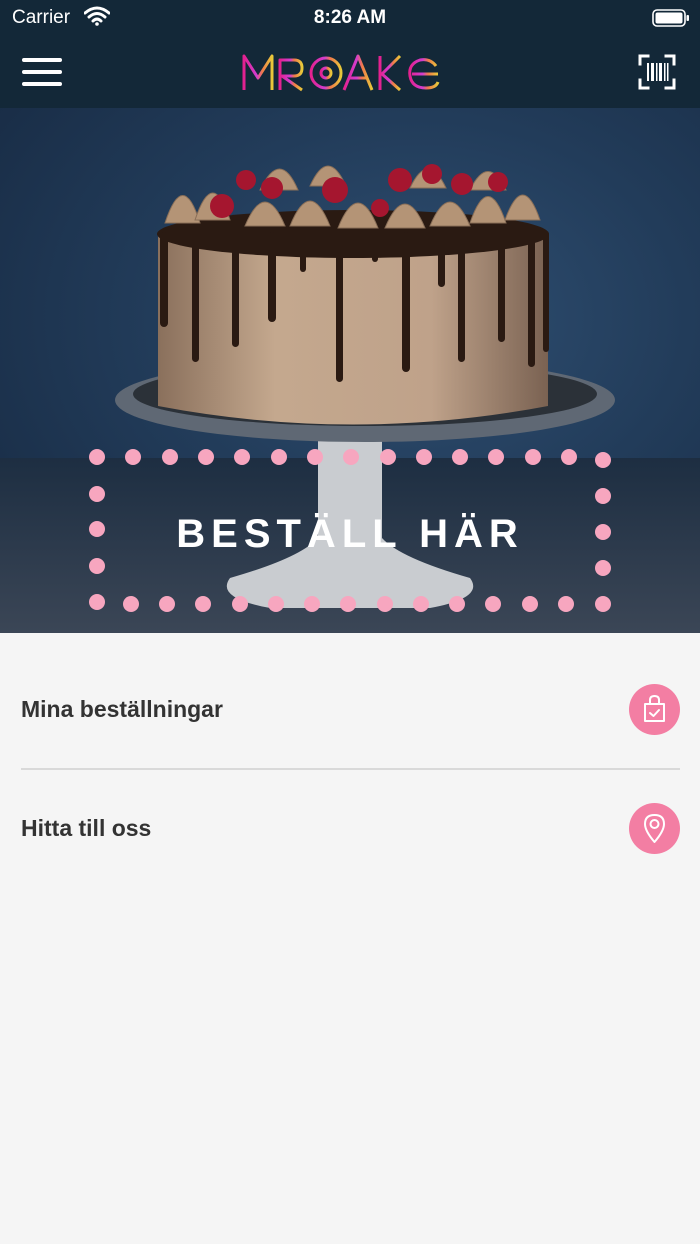 The image size is (700, 1244). I want to click on scan-button, so click(657, 72).